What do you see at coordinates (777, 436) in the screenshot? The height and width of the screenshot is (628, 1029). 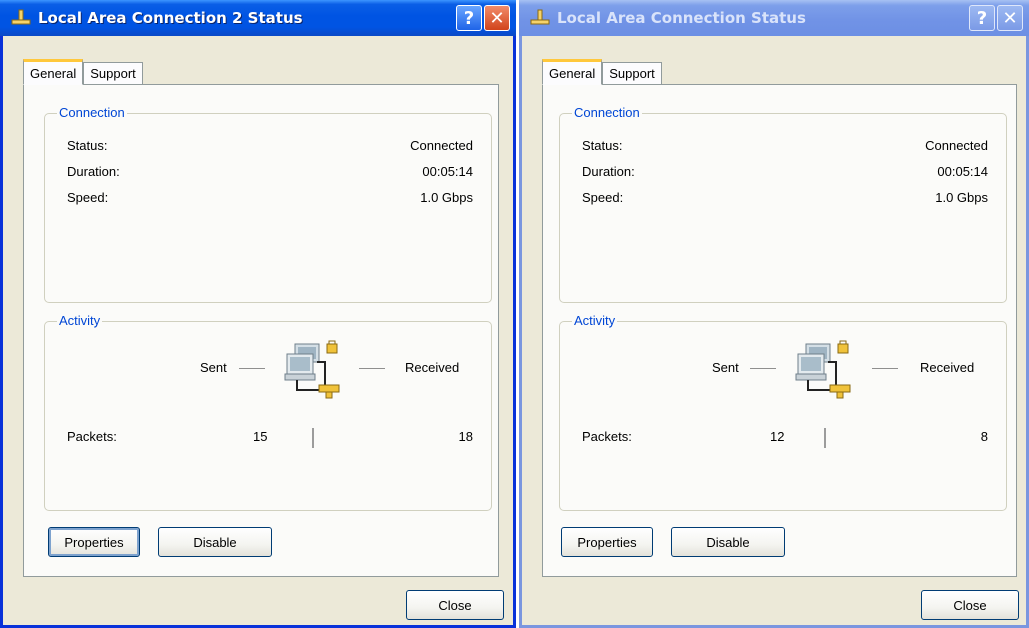 I see `packets-sent-value: 12` at bounding box center [777, 436].